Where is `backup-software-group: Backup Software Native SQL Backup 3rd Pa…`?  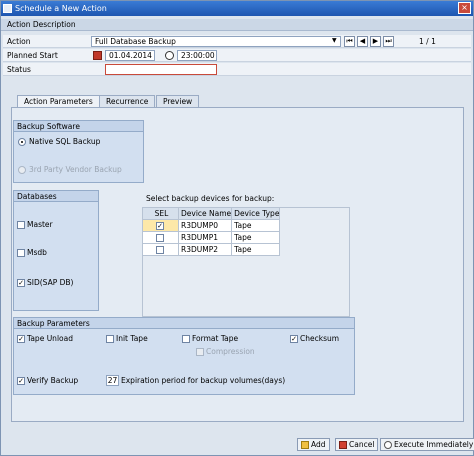
backup-software-group: Backup Software Native SQL Backup 3rd Pa… is located at coordinates (78, 151).